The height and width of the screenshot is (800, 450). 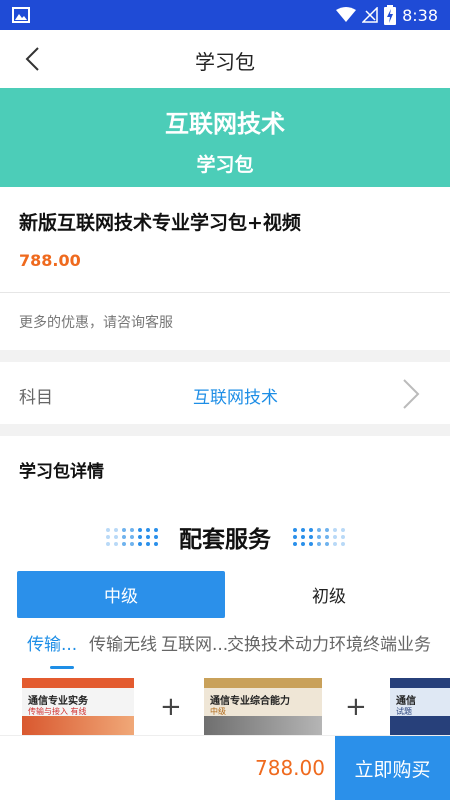 I want to click on product-price: 788.00, so click(x=50, y=260).